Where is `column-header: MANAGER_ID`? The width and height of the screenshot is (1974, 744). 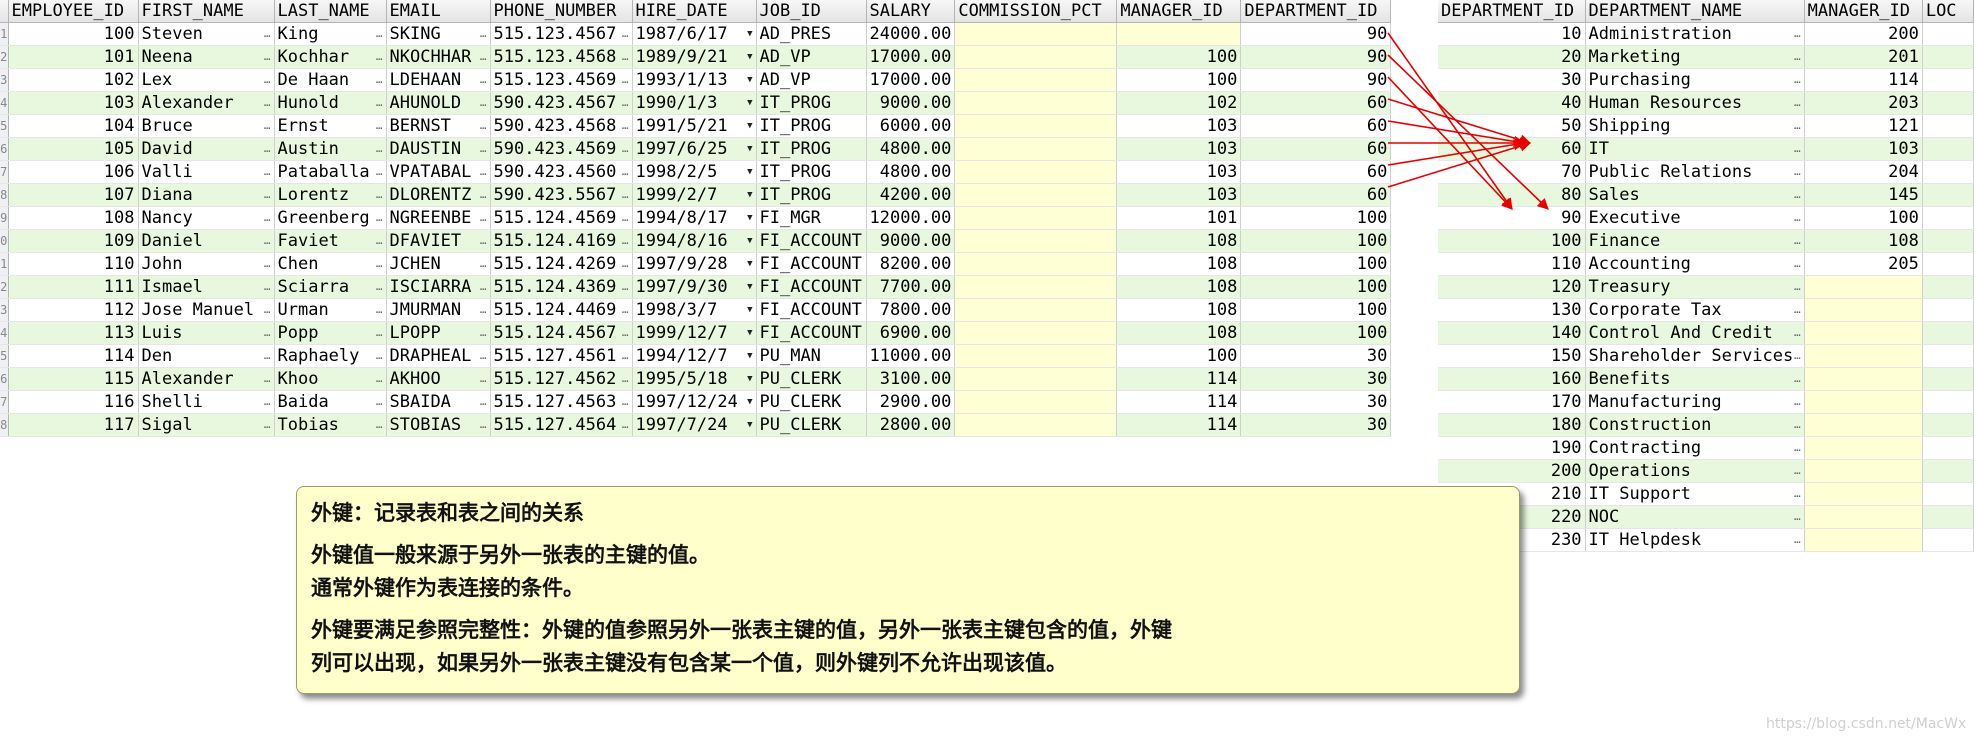 column-header: MANAGER_ID is located at coordinates (1179, 11).